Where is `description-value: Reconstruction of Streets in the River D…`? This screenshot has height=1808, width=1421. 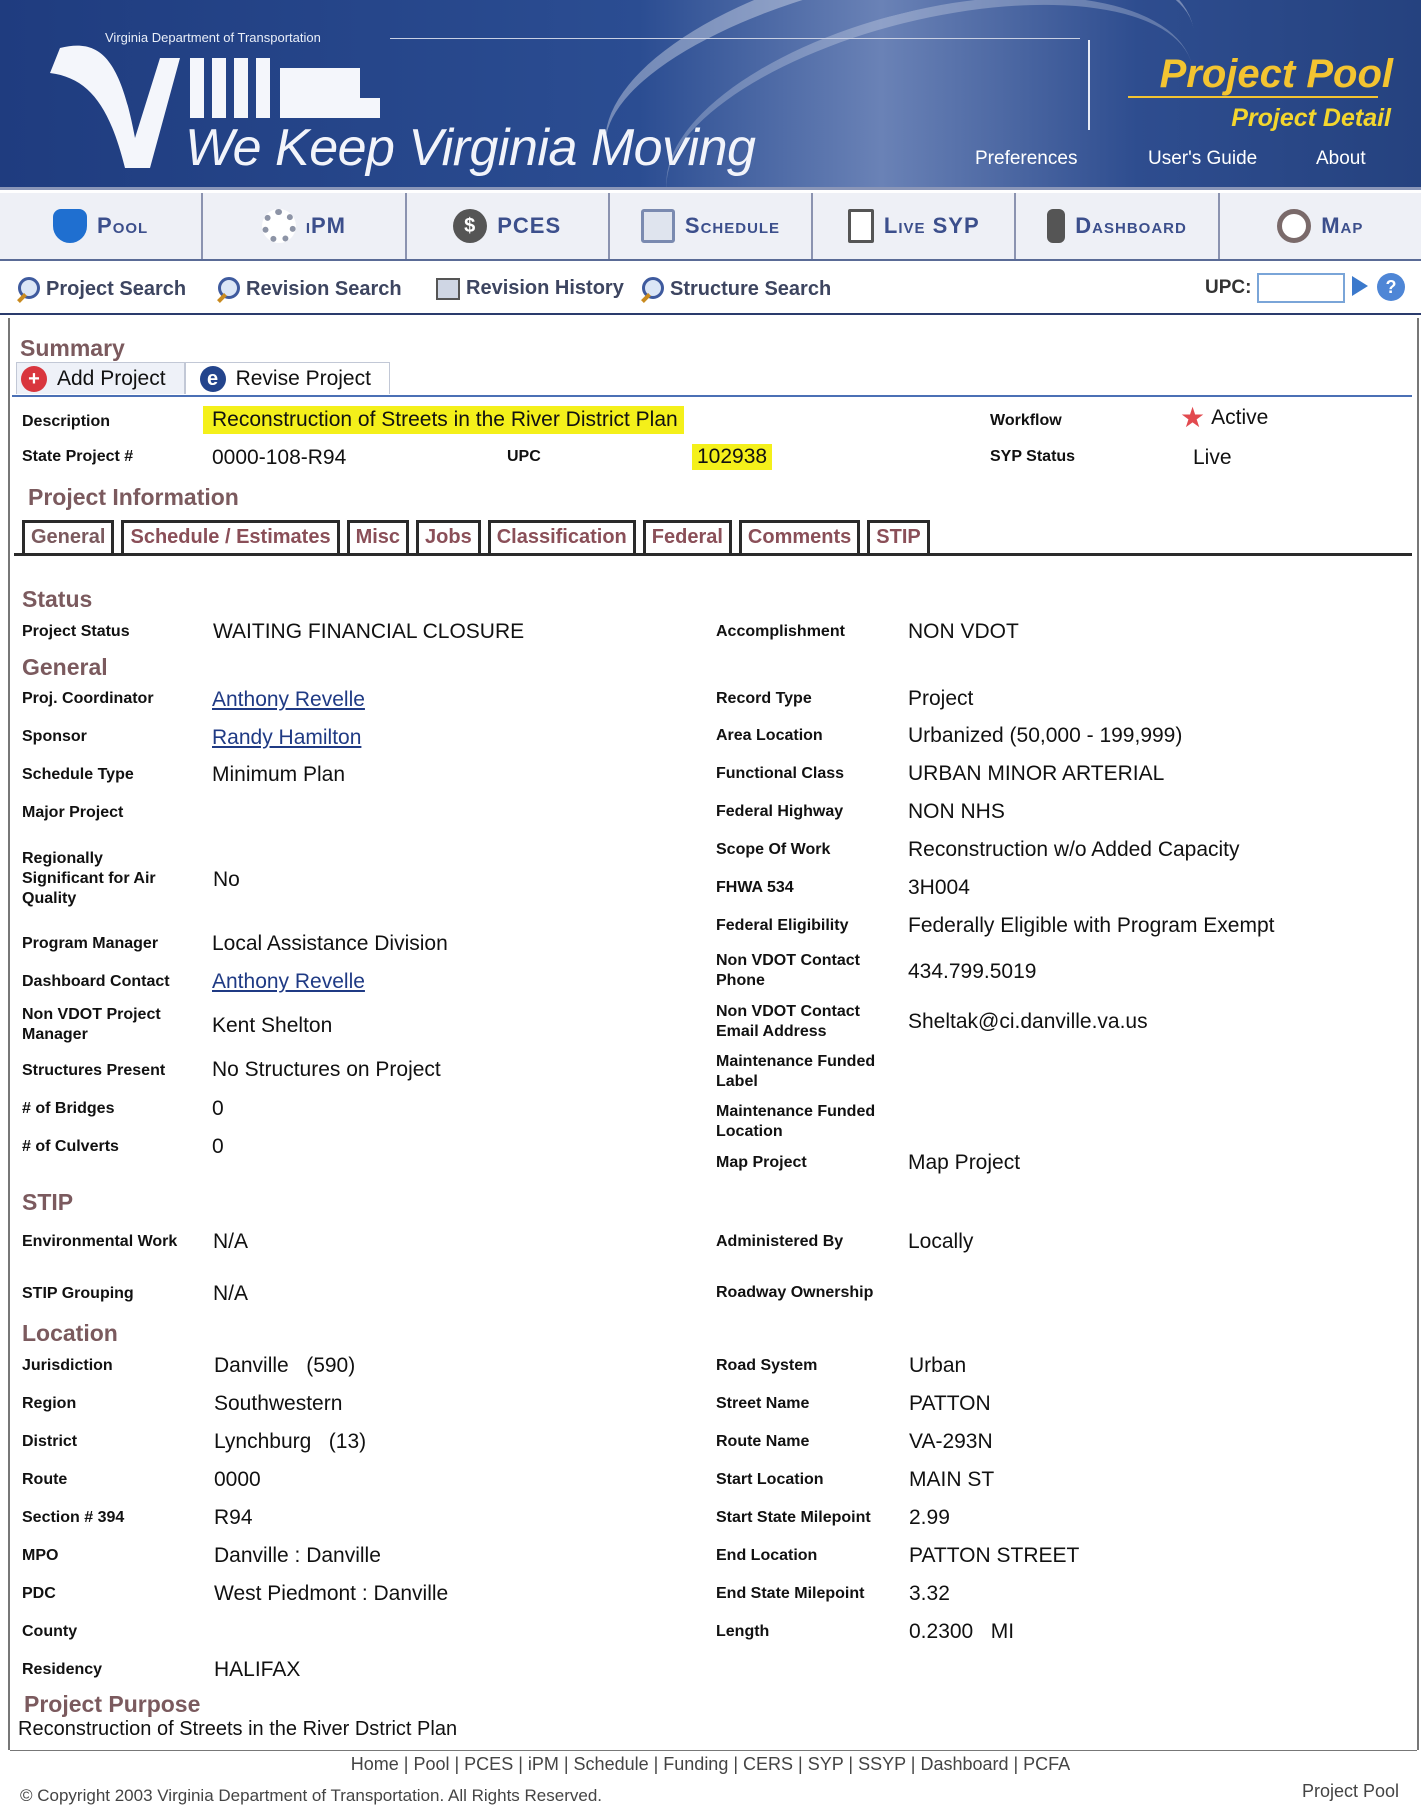 description-value: Reconstruction of Streets in the River D… is located at coordinates (443, 420).